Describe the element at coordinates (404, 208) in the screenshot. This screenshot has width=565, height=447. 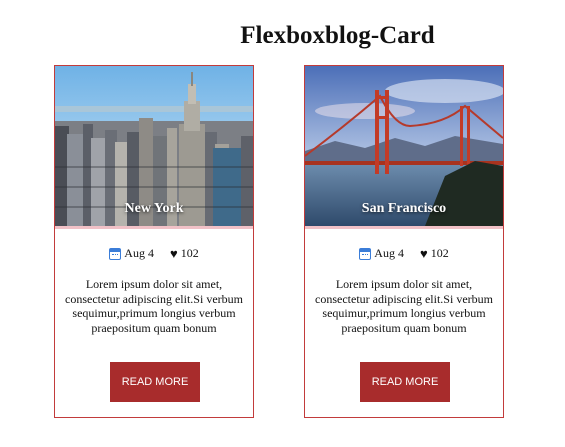
I see `card-city-label: San Francisco` at that location.